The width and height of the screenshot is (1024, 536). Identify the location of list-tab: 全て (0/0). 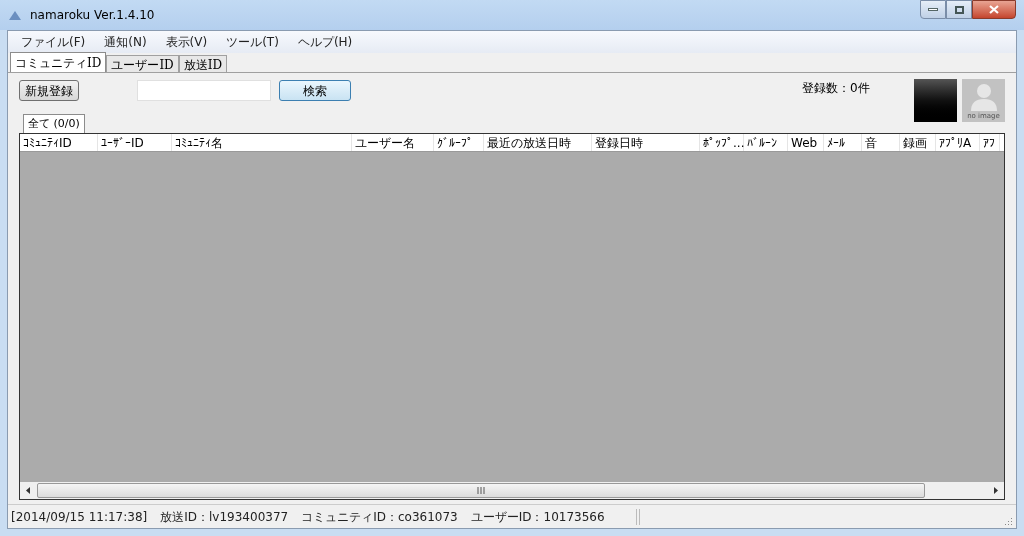
(54, 123).